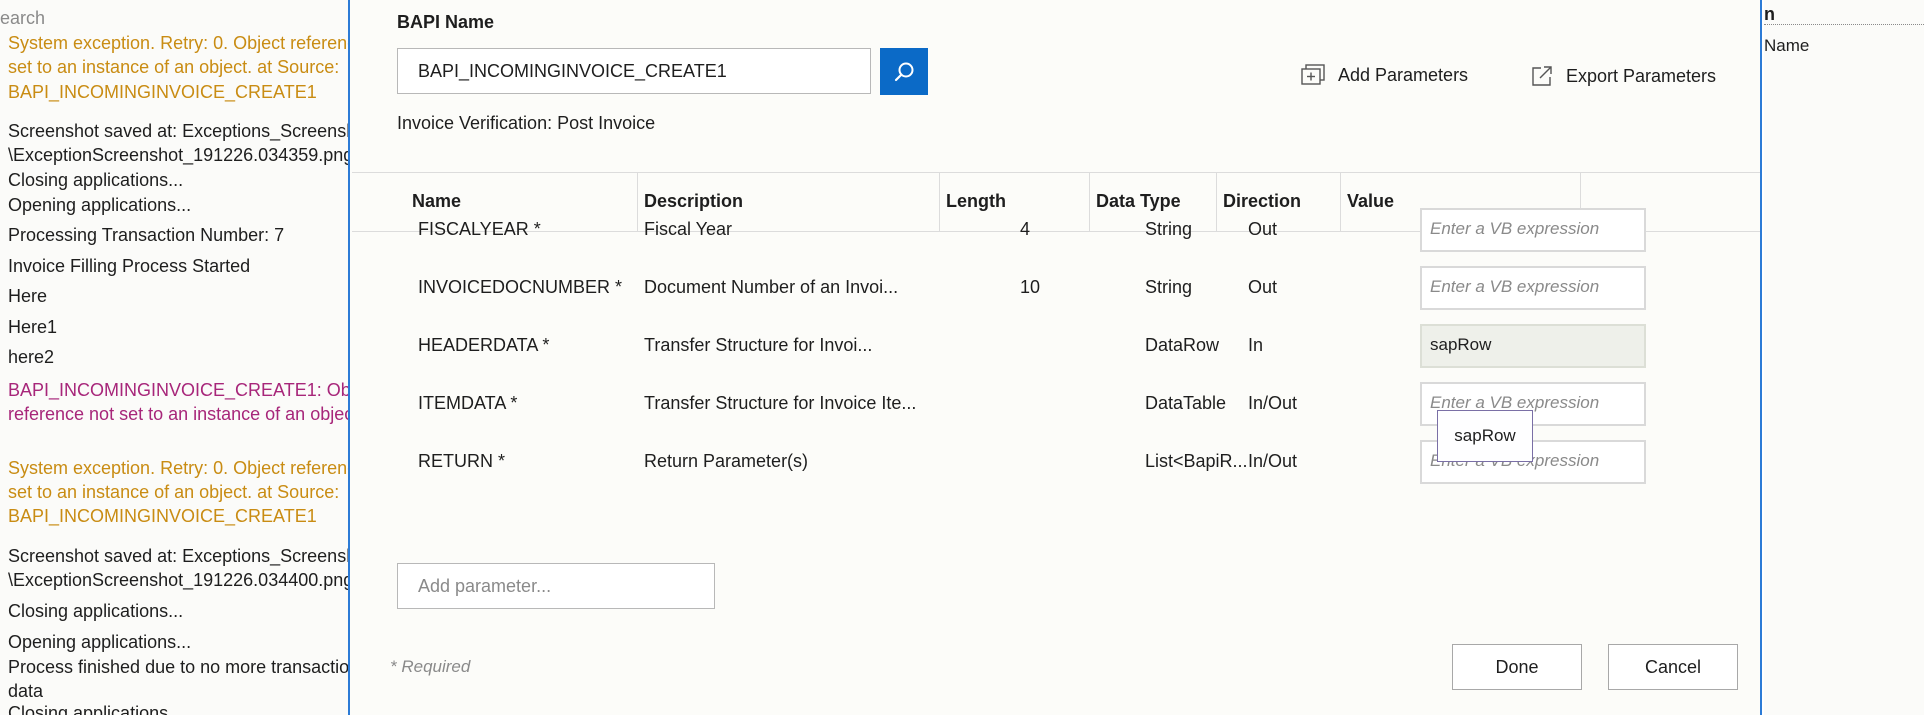  What do you see at coordinates (26, 691) in the screenshot?
I see `log-line: data` at bounding box center [26, 691].